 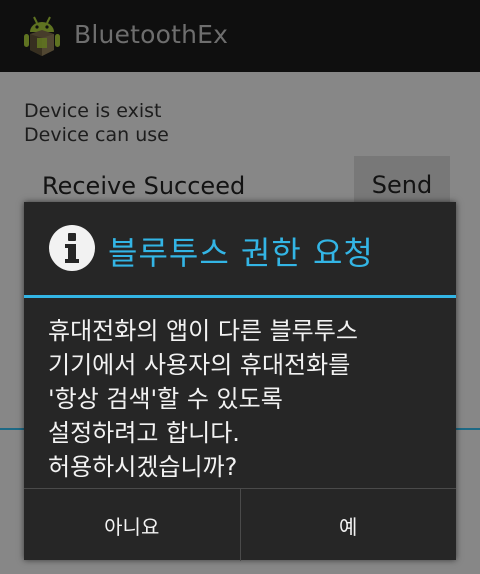 I want to click on dialog-message-line: 기기에서 사용자의 휴대전화를, so click(x=199, y=365).